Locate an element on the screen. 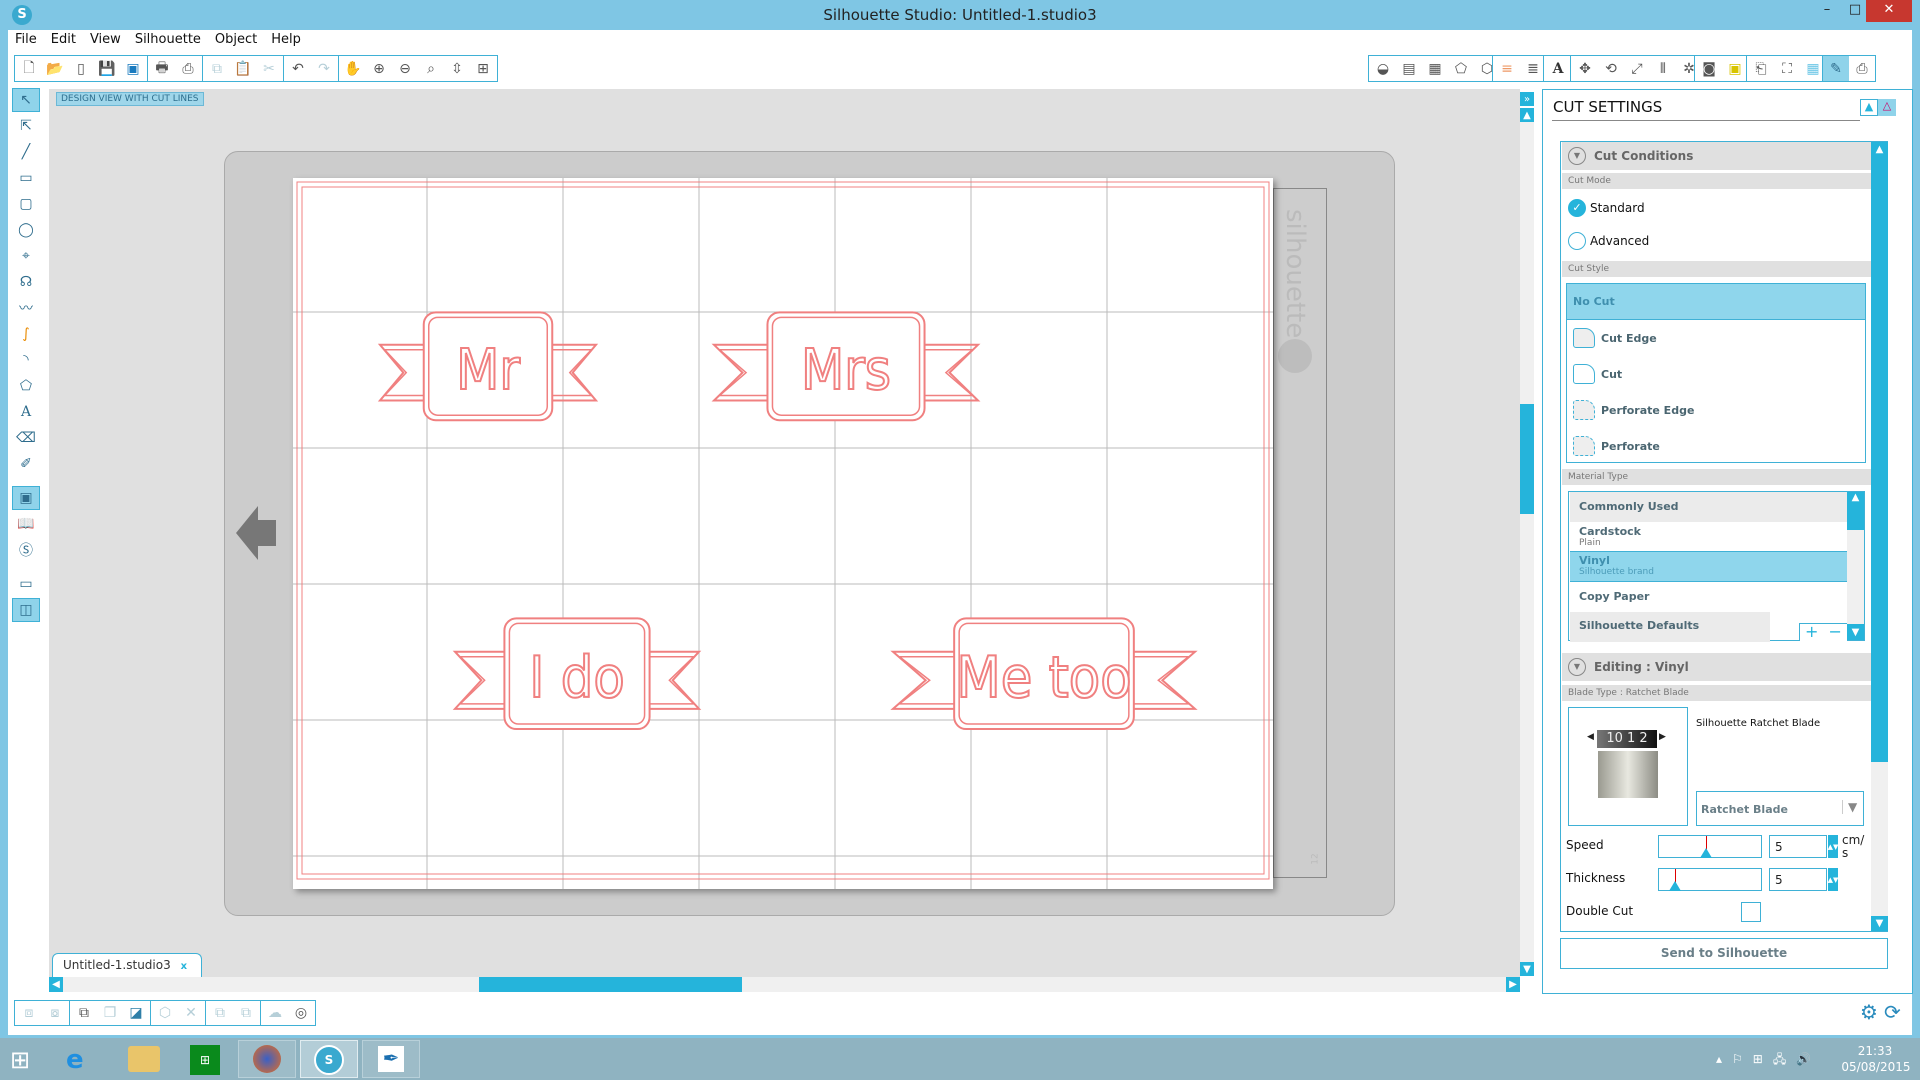  cut-icon: ✂ is located at coordinates (269, 69).